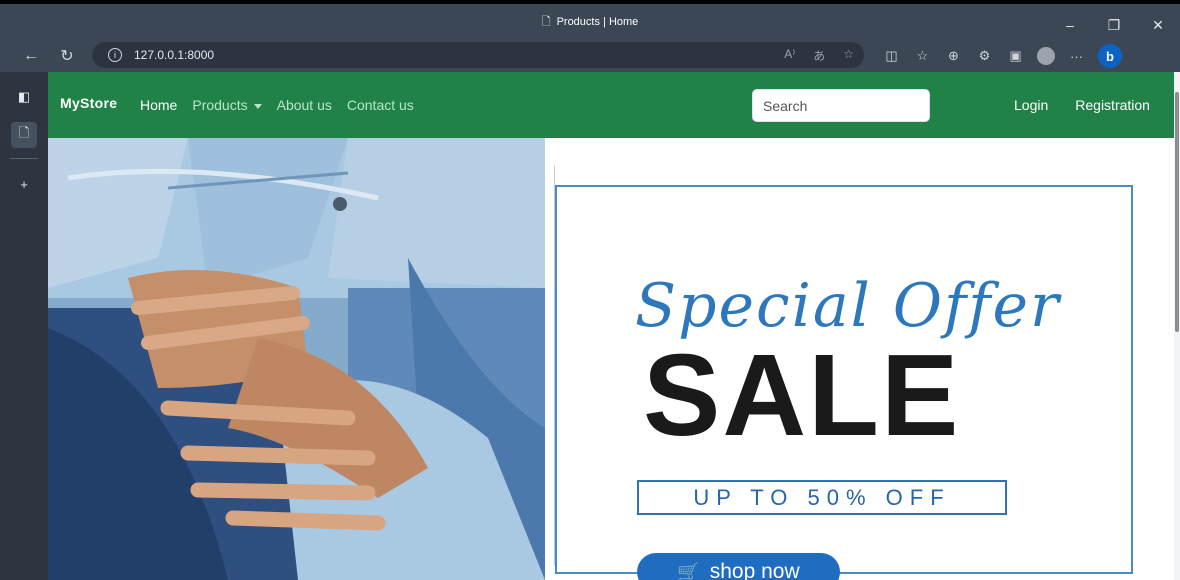 The width and height of the screenshot is (1180, 580). I want to click on extensions-icon: ⚙, so click(984, 56).